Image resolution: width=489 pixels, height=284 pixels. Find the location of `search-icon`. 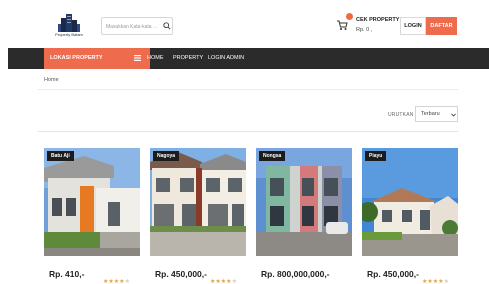

search-icon is located at coordinates (167, 26).